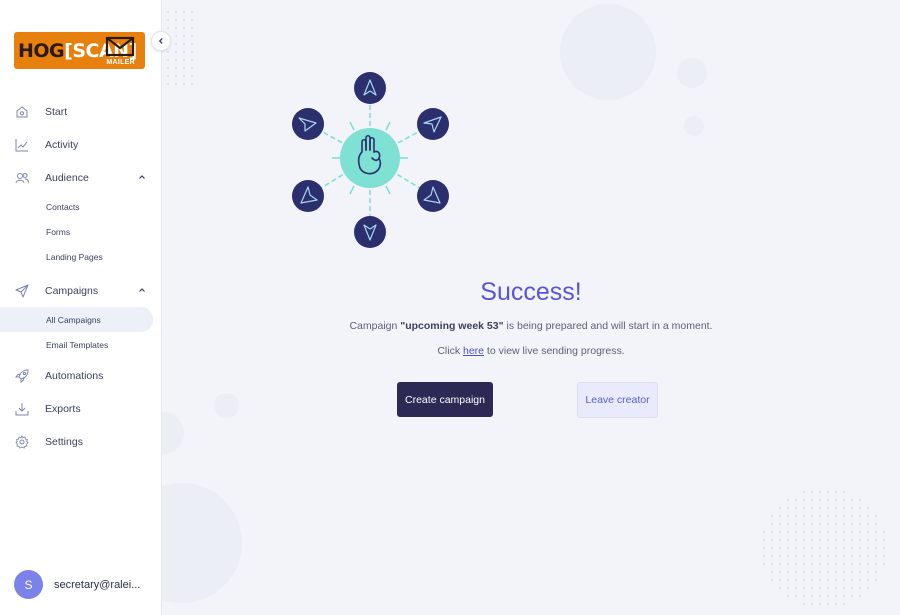  I want to click on progress-text-prefix: Click, so click(450, 351).